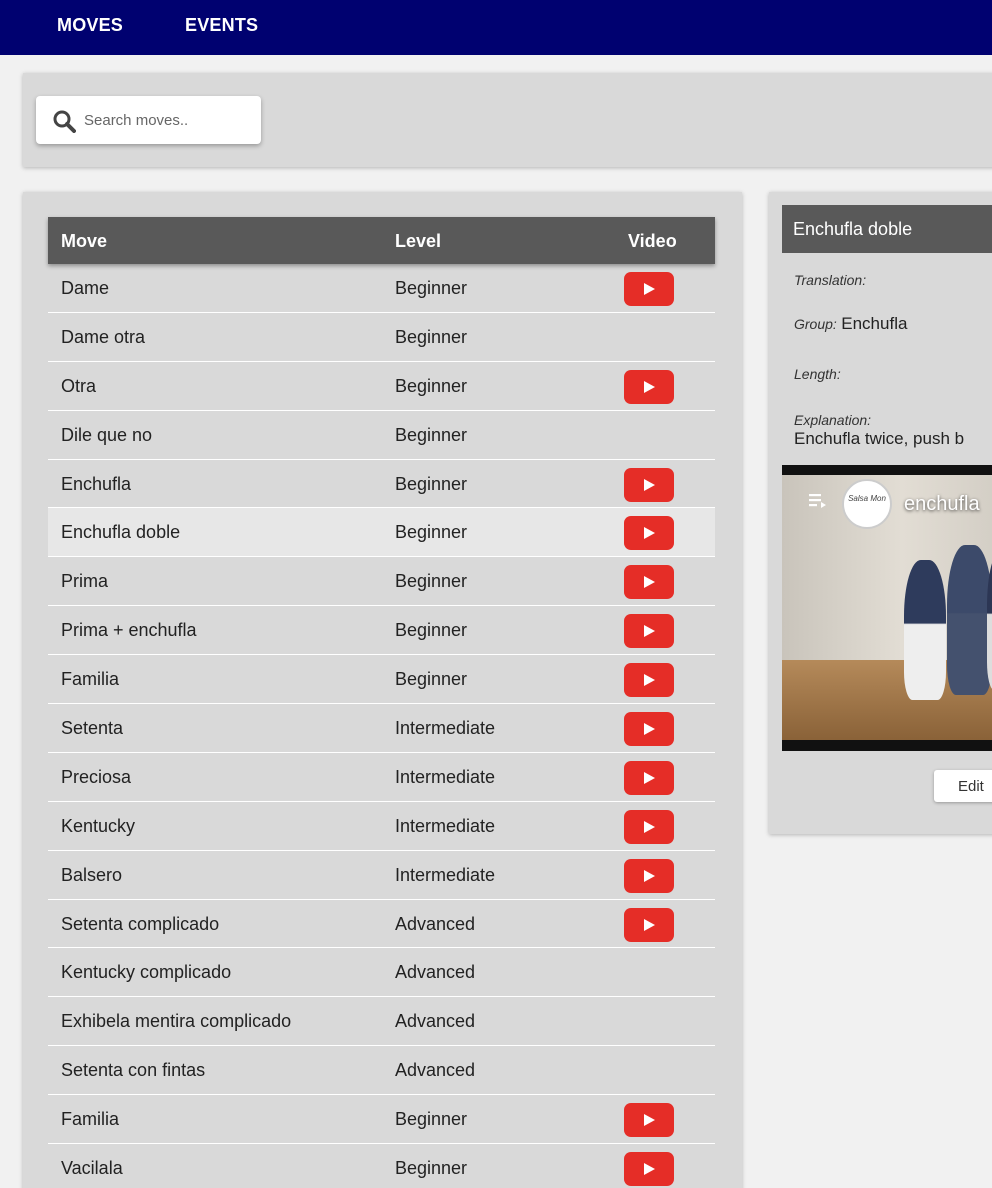 The image size is (992, 1188). What do you see at coordinates (971, 786) in the screenshot?
I see `edit-button-label: Edit` at bounding box center [971, 786].